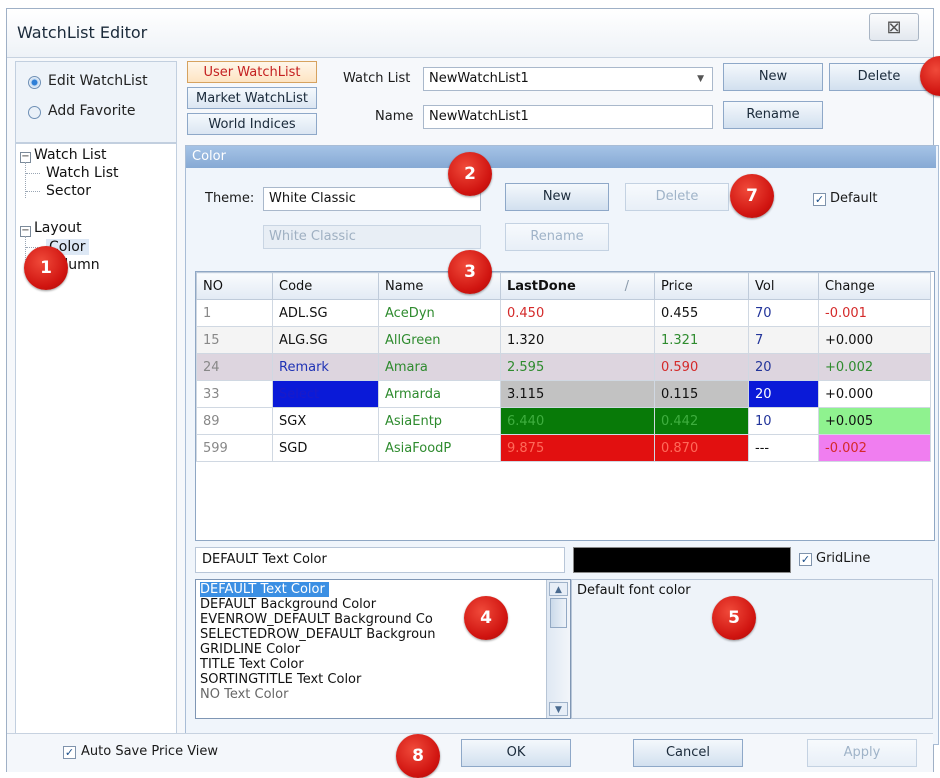 The image size is (940, 778). Describe the element at coordinates (558, 649) in the screenshot. I see `list-scrollbar: ▲ ▼` at that location.